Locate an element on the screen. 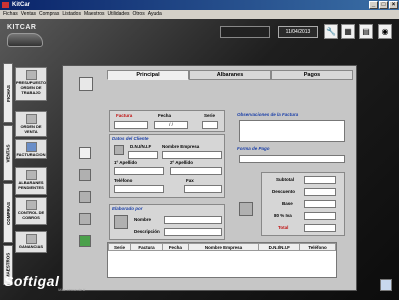 The image size is (399, 300). elaborado-nombre-label: Nombre is located at coordinates (143, 219).